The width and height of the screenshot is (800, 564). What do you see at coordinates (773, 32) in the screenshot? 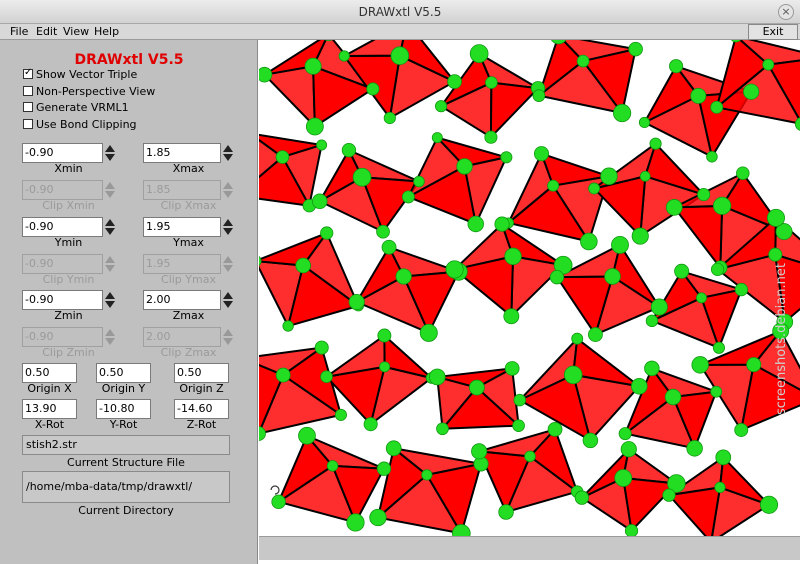
I see `exit-button: Exit` at bounding box center [773, 32].